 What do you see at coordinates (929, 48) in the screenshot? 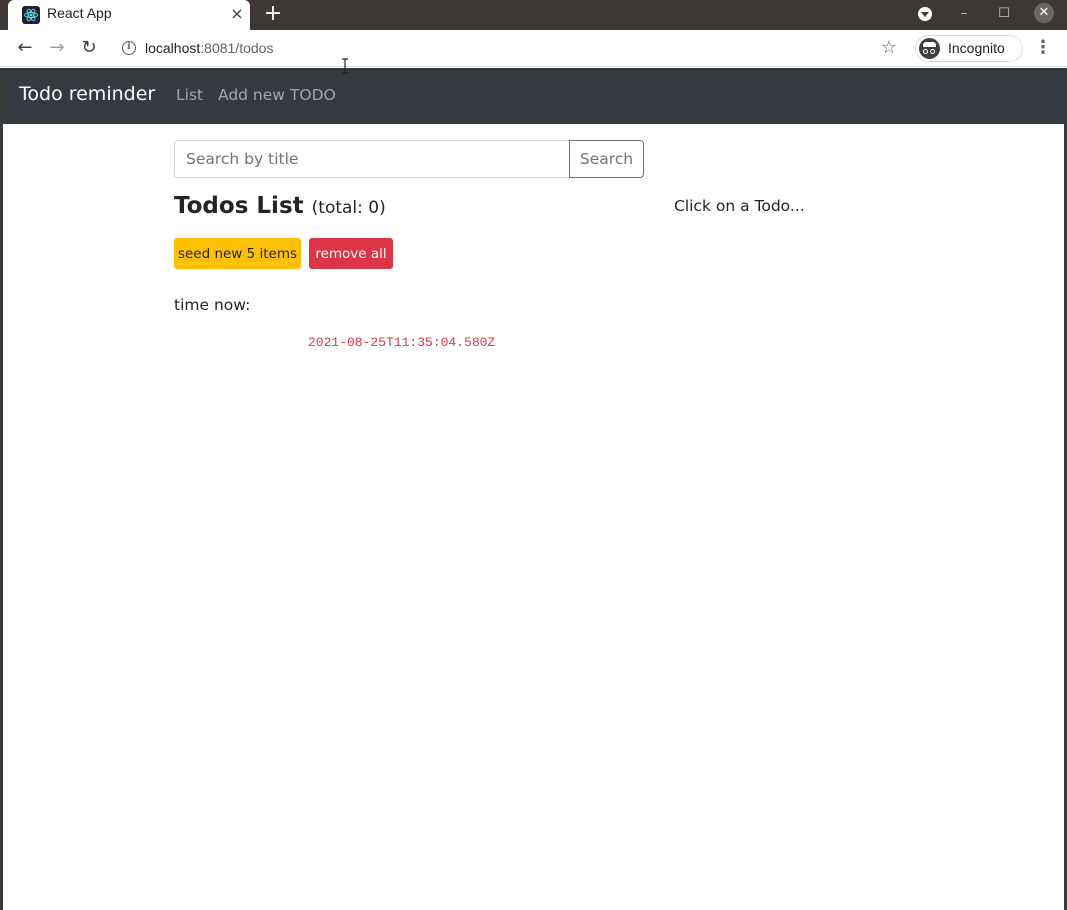
I see `incognito-icon` at bounding box center [929, 48].